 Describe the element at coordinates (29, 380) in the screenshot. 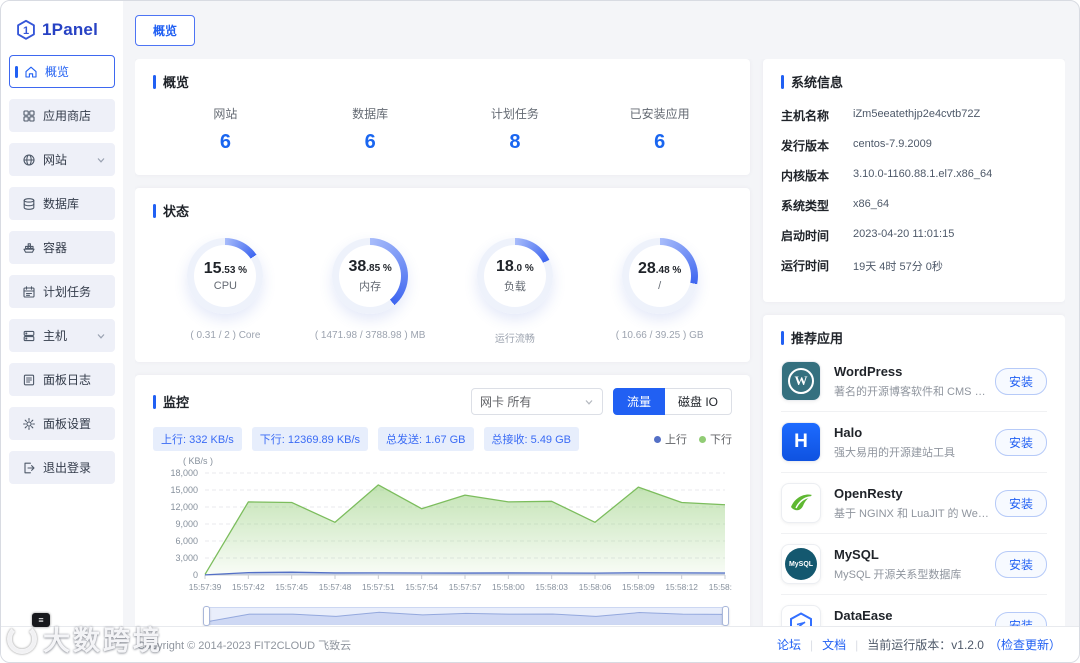

I see `logs-icon` at that location.